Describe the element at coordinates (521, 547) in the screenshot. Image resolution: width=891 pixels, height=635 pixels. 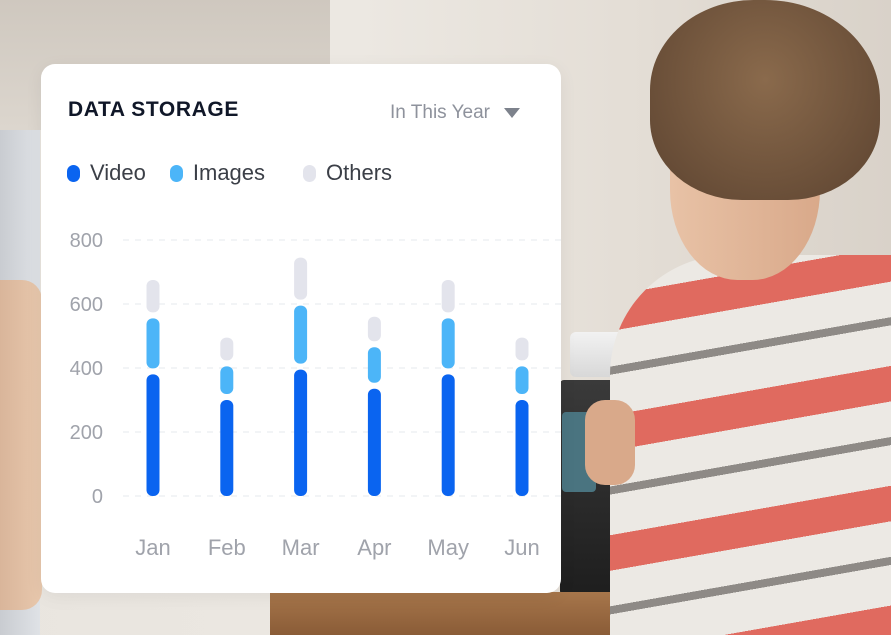
I see `x-tick-label: Jun` at that location.